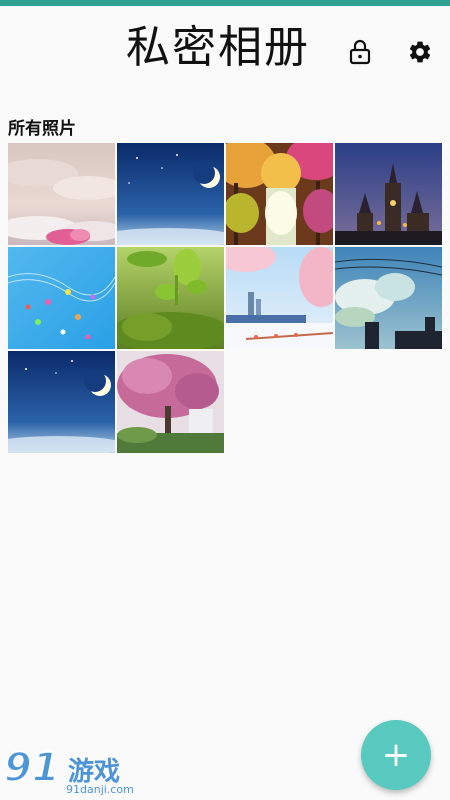 The image size is (450, 800). Describe the element at coordinates (218, 47) in the screenshot. I see `page-title: 私密相册` at that location.